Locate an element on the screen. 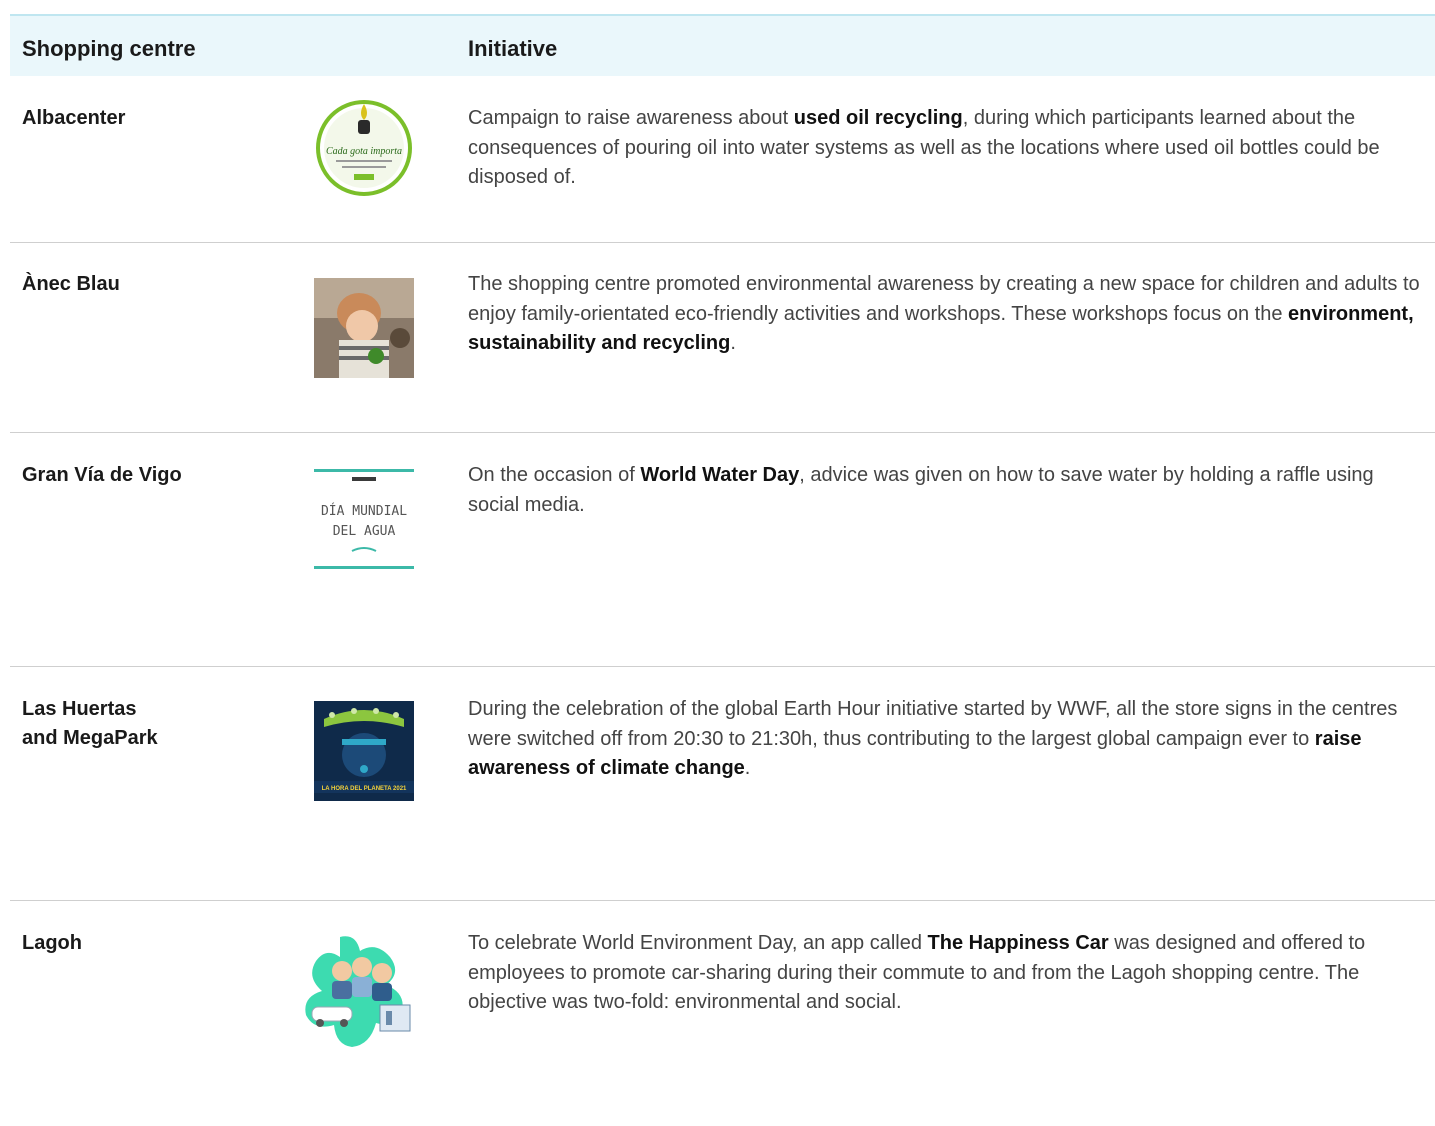 The image size is (1435, 1126). column-header-initiative: Initiative is located at coordinates (513, 48).